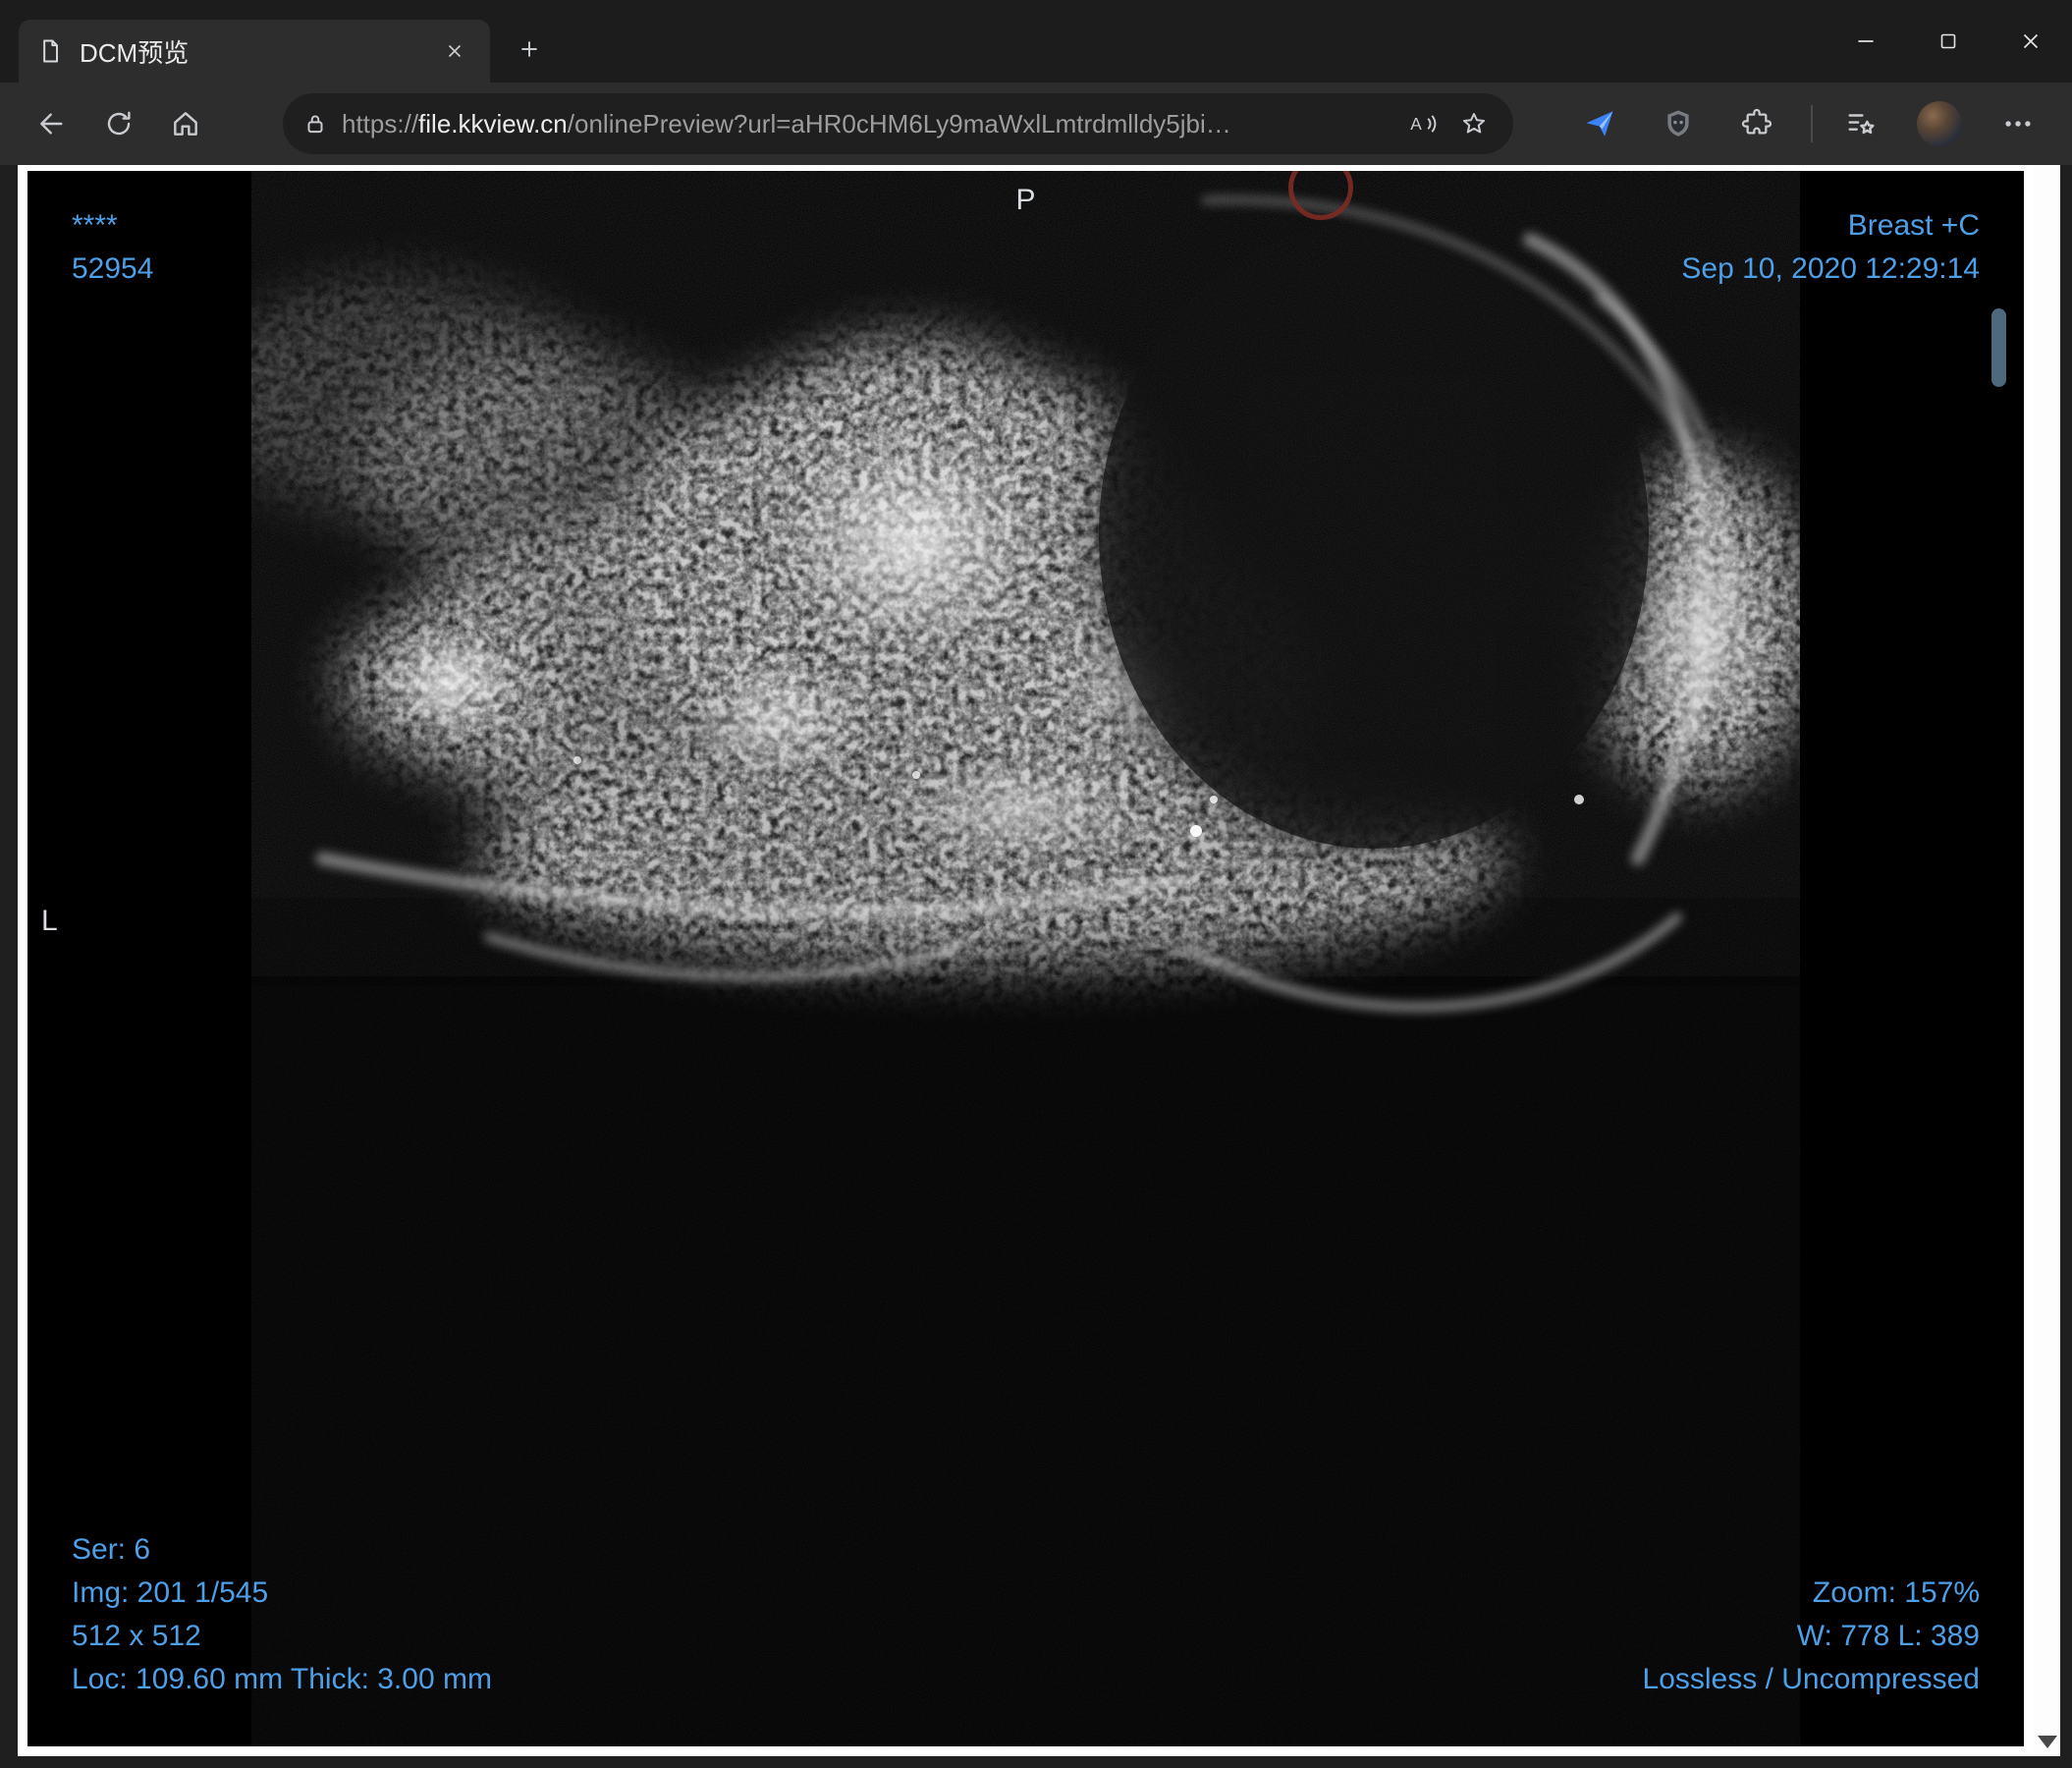 Image resolution: width=2072 pixels, height=1768 pixels. What do you see at coordinates (2018, 123) in the screenshot?
I see `settings-menu-icon` at bounding box center [2018, 123].